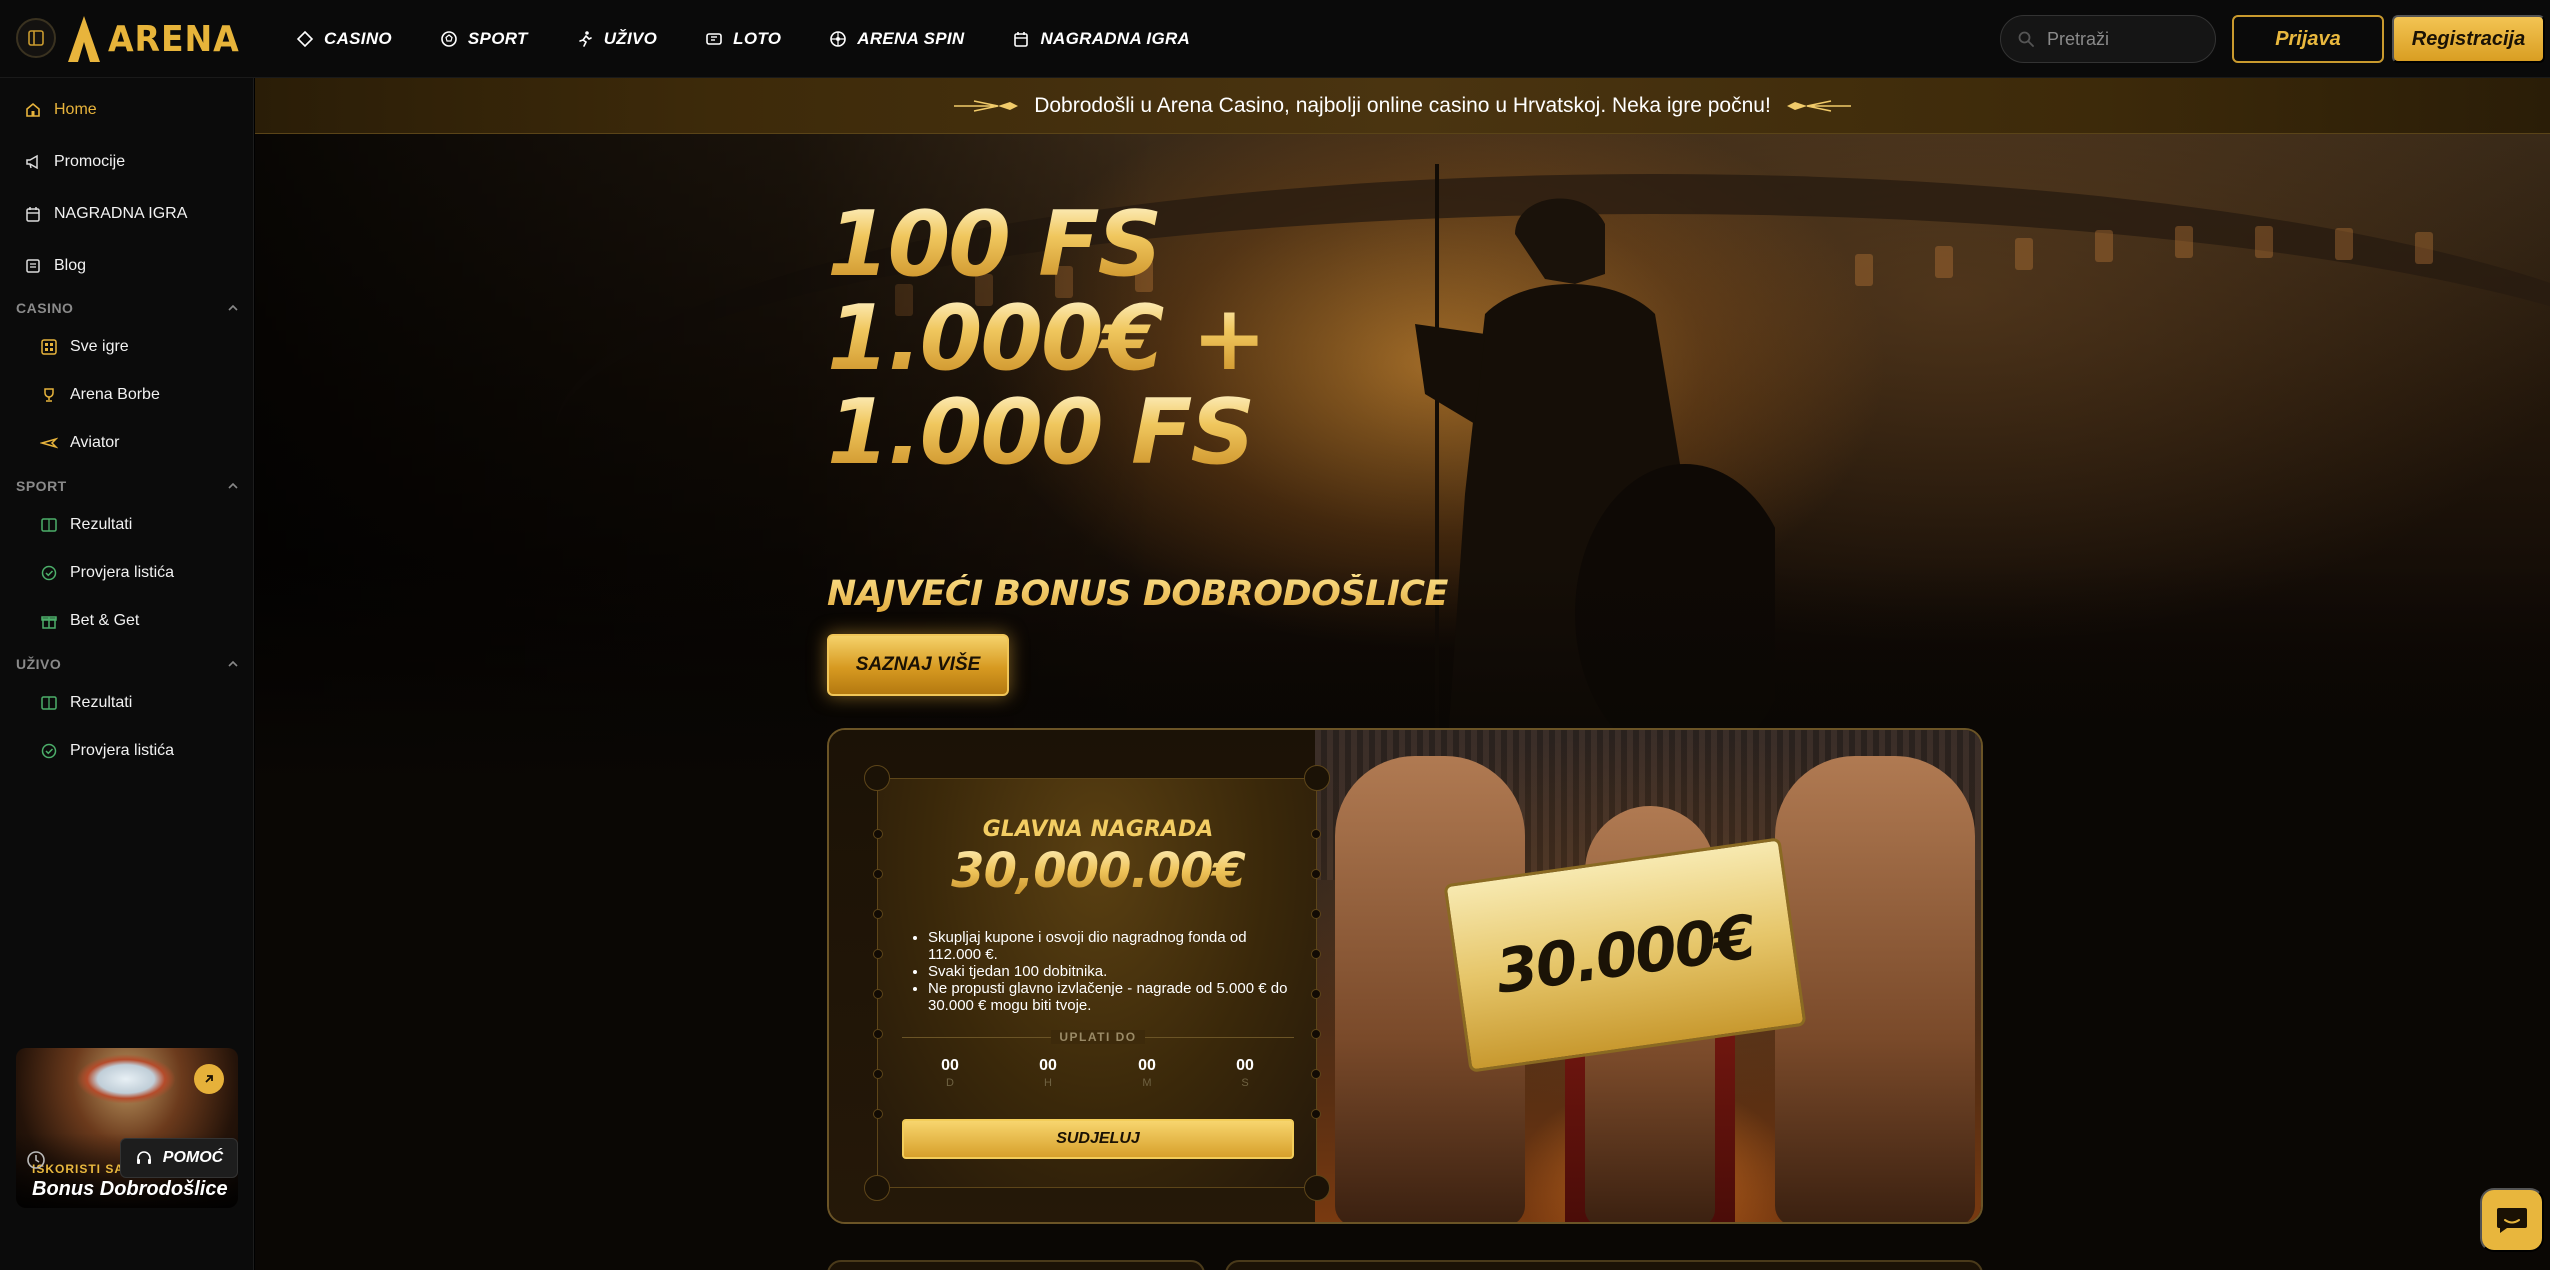  I want to click on sidebar-item-sve-igre-label: Sve igre, so click(99, 346).